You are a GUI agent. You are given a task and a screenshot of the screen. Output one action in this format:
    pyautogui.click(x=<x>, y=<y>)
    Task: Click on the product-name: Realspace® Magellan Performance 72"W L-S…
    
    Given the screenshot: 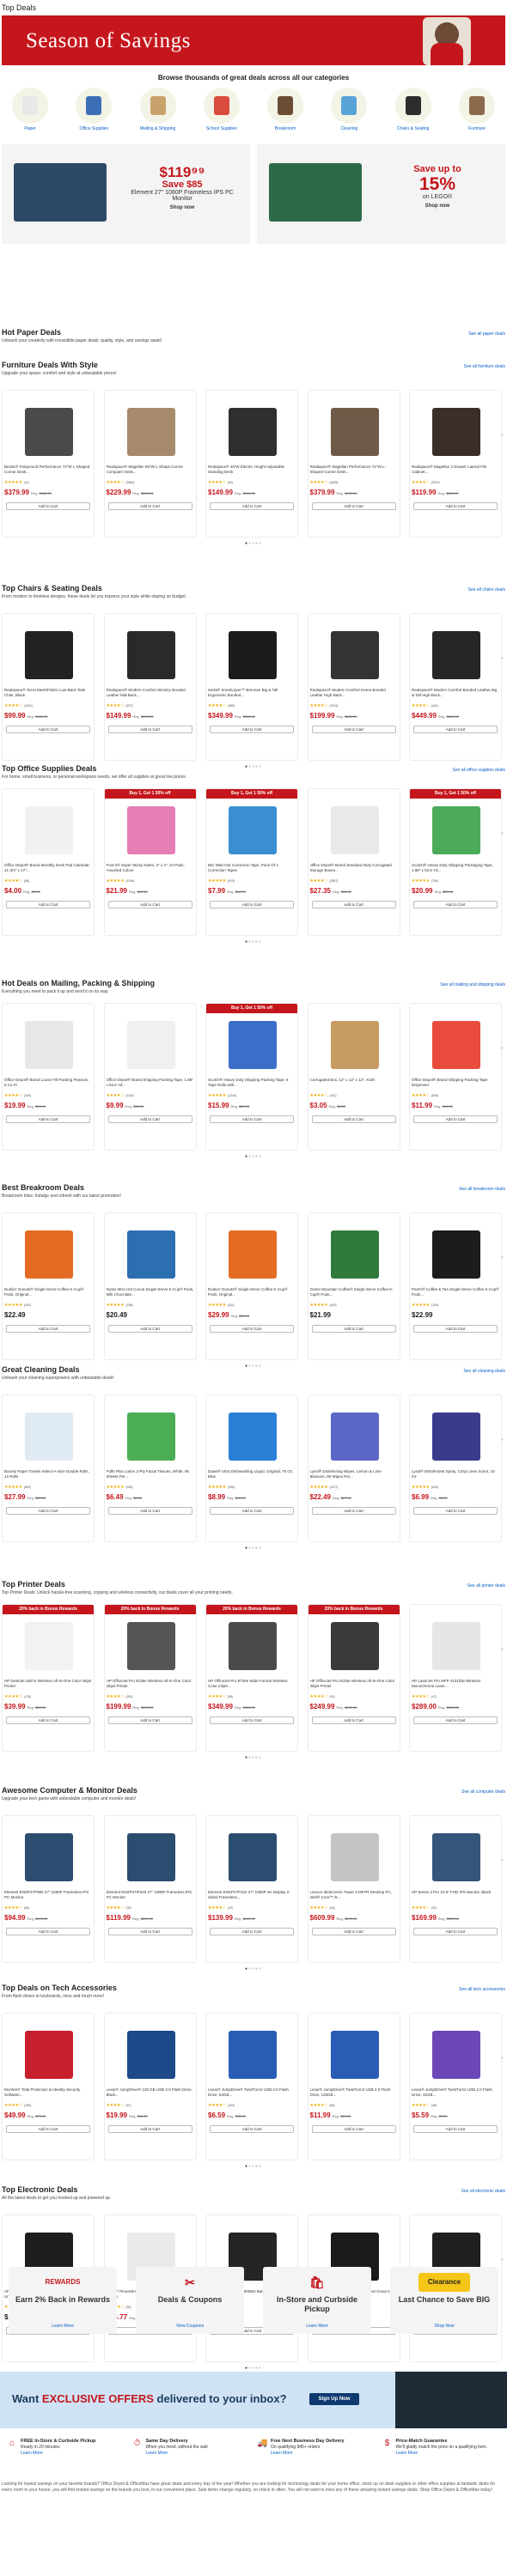 What is the action you would take?
    pyautogui.click(x=354, y=470)
    